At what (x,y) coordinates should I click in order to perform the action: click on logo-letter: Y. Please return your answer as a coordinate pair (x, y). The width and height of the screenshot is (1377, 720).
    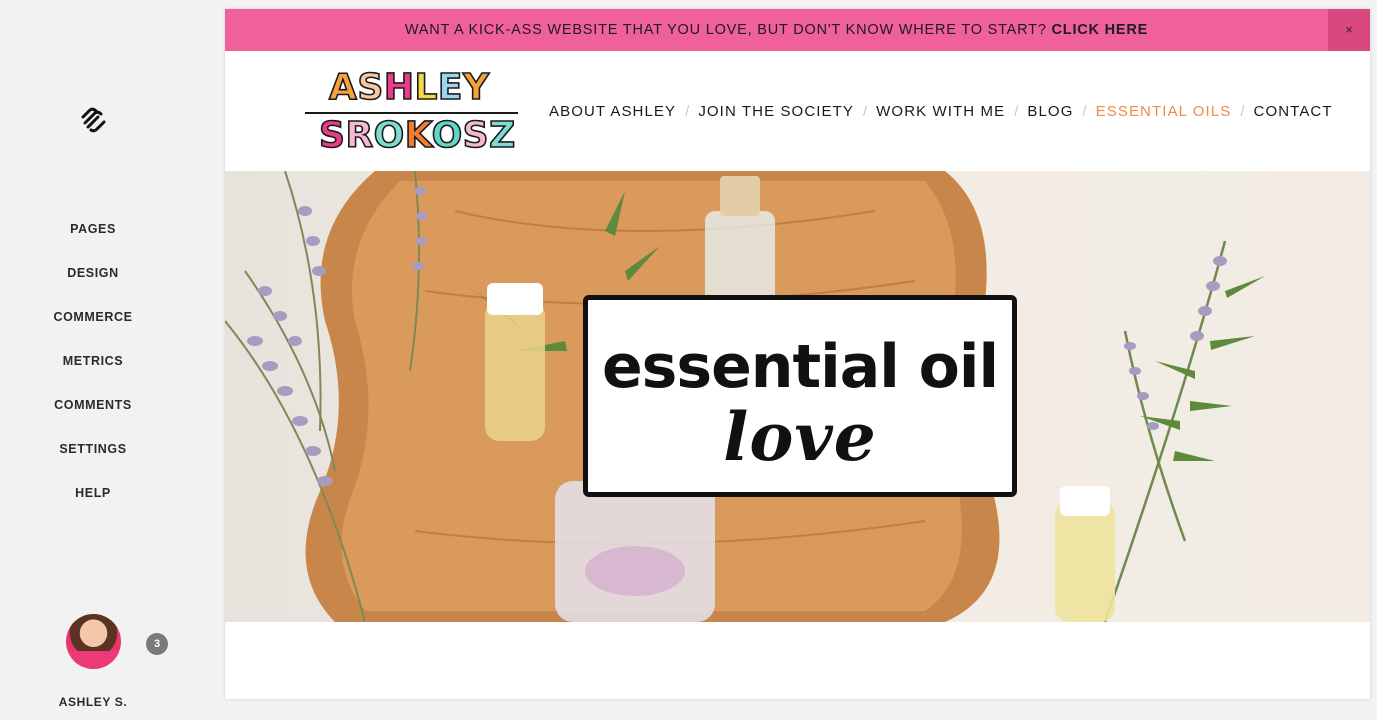
    Looking at the image, I should click on (476, 87).